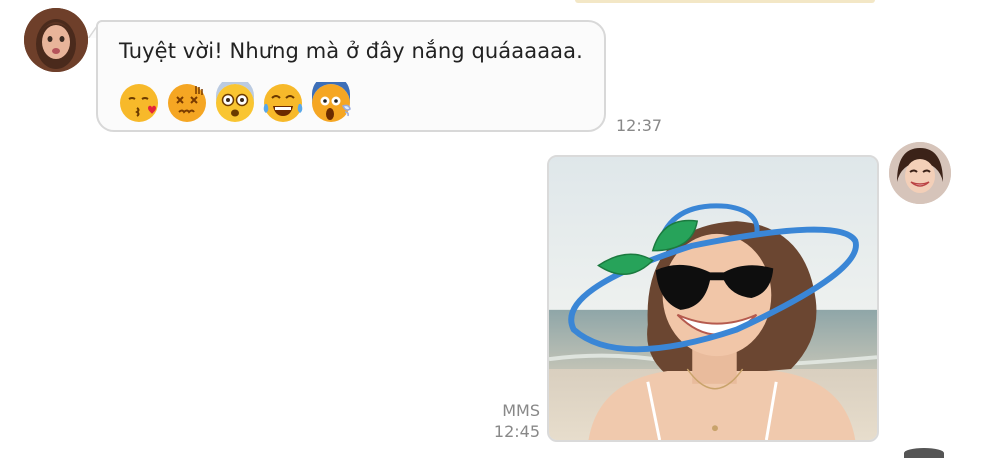 The height and width of the screenshot is (458, 989). I want to click on screaming-emoji-icon, so click(331, 102).